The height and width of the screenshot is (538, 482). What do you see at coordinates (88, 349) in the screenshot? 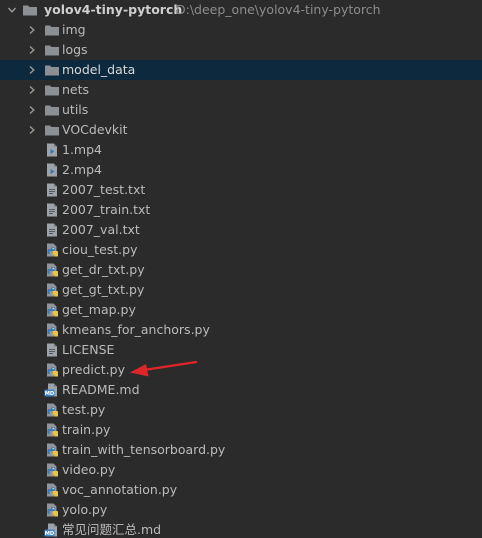
I see `tree-item-label: LICENSE` at bounding box center [88, 349].